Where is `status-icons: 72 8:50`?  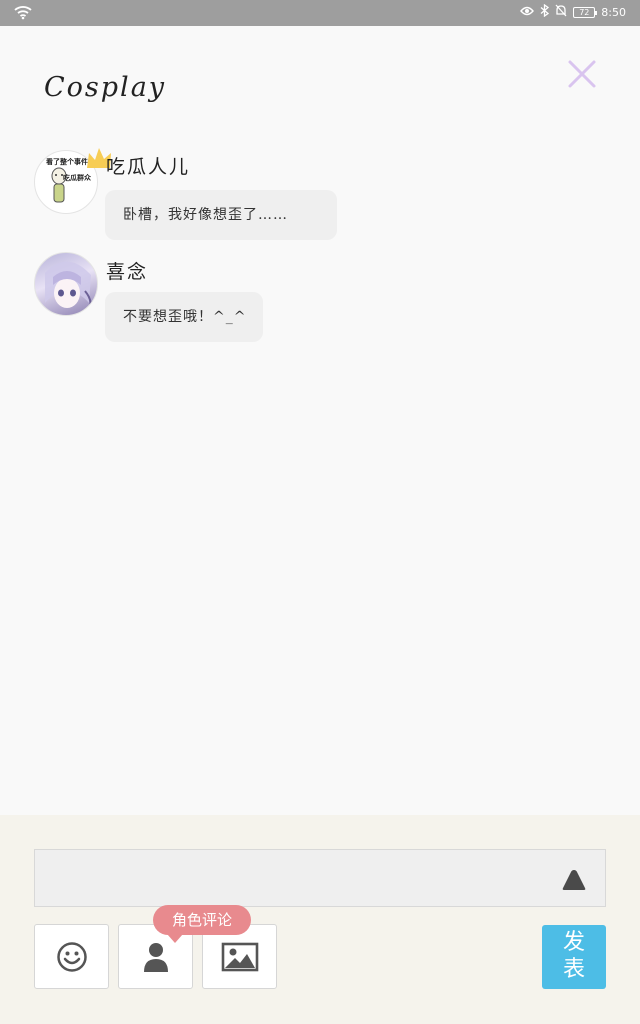 status-icons: 72 8:50 is located at coordinates (573, 11).